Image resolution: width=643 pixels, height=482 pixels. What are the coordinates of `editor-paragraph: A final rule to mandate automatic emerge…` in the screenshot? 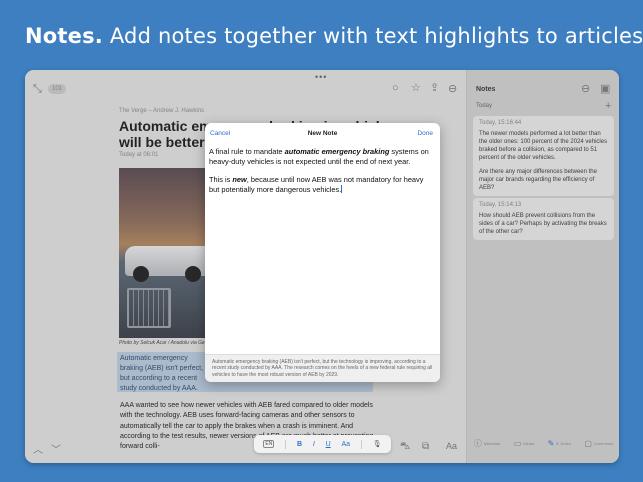 It's located at (322, 156).